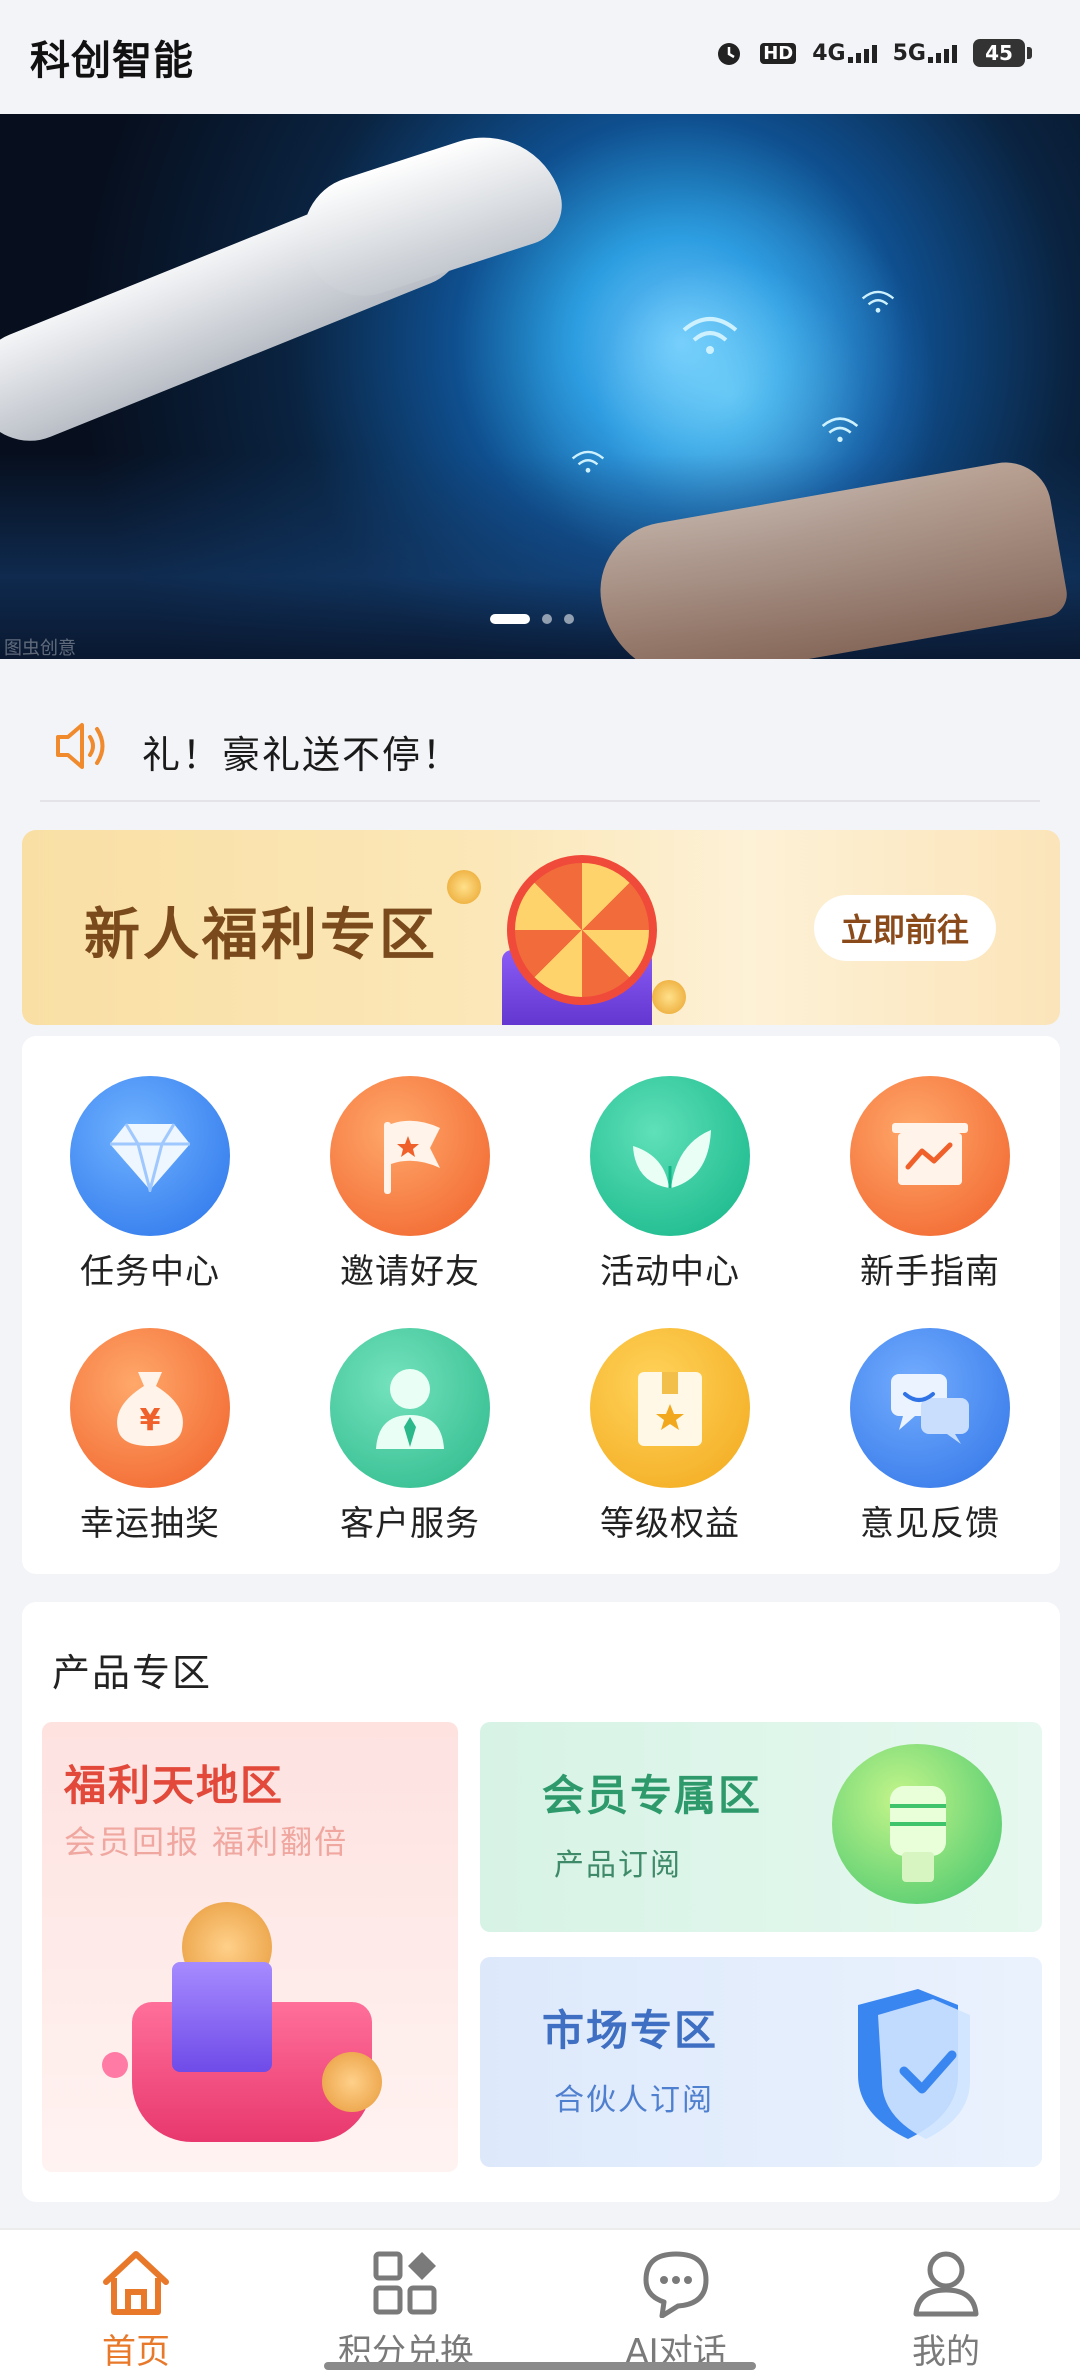 Image resolution: width=1080 pixels, height=2378 pixels. I want to click on chat-bubbles-icon, so click(930, 1408).